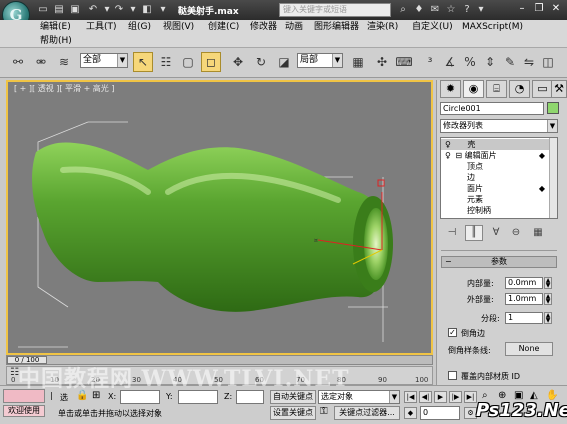 The height and width of the screenshot is (424, 567). Describe the element at coordinates (435, 9) in the screenshot. I see `communication-center-icon: ✉` at that location.